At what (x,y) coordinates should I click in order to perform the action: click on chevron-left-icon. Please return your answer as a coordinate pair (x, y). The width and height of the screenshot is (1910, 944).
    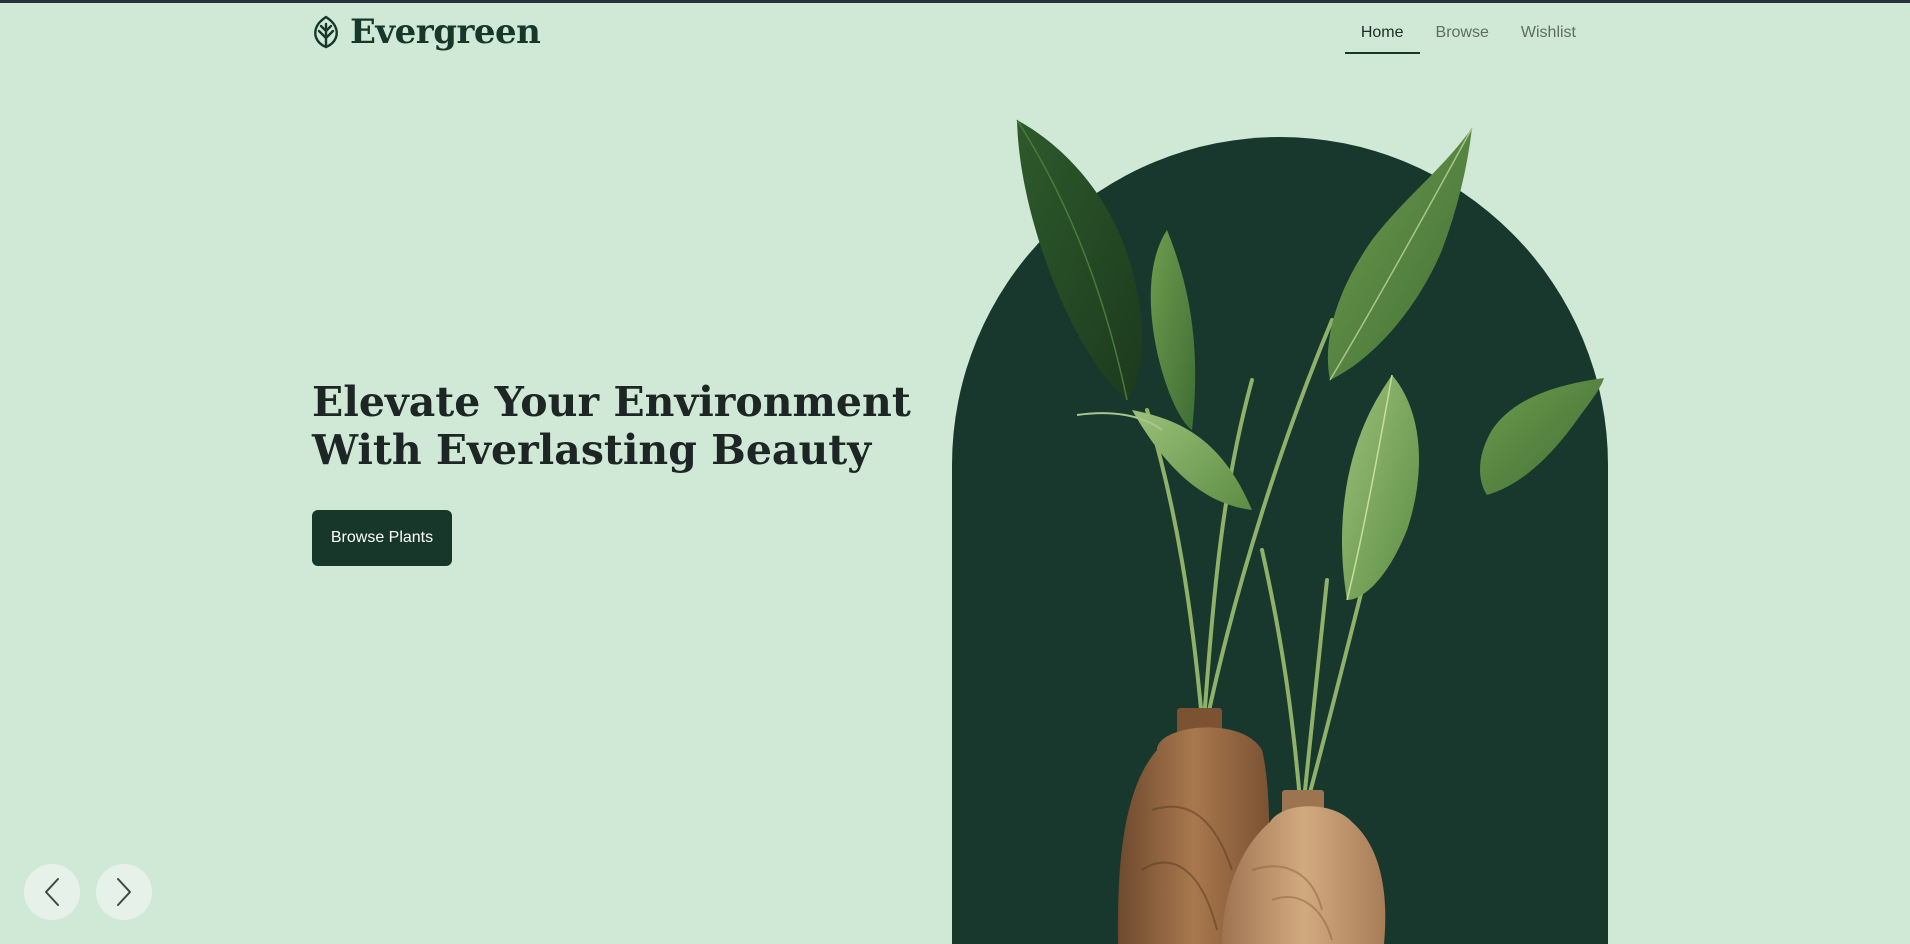
    Looking at the image, I should click on (52, 892).